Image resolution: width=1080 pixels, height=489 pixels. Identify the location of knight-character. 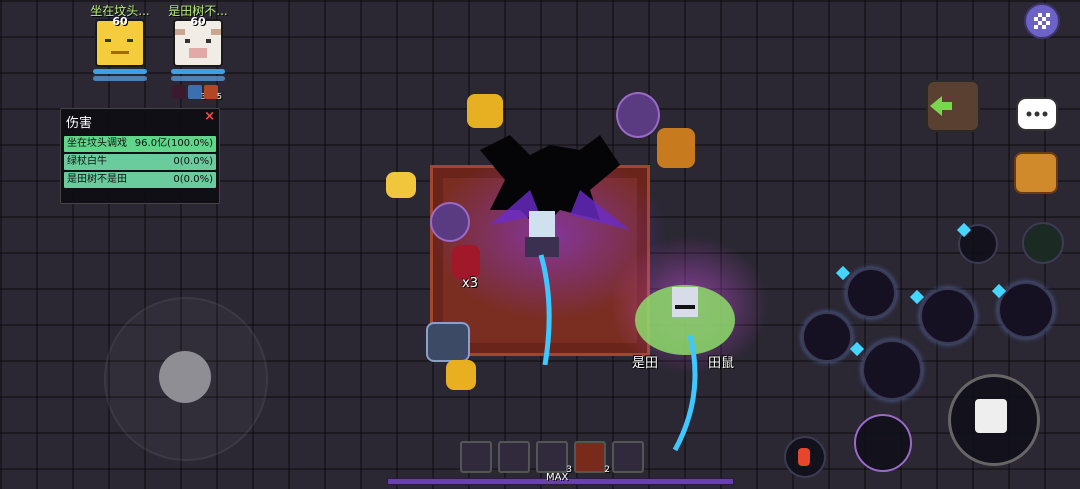
(542, 288).